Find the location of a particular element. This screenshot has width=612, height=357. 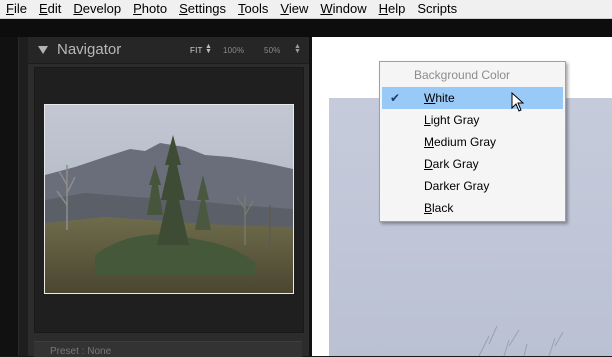

menu-item-label: Light Gray is located at coordinates (452, 120).